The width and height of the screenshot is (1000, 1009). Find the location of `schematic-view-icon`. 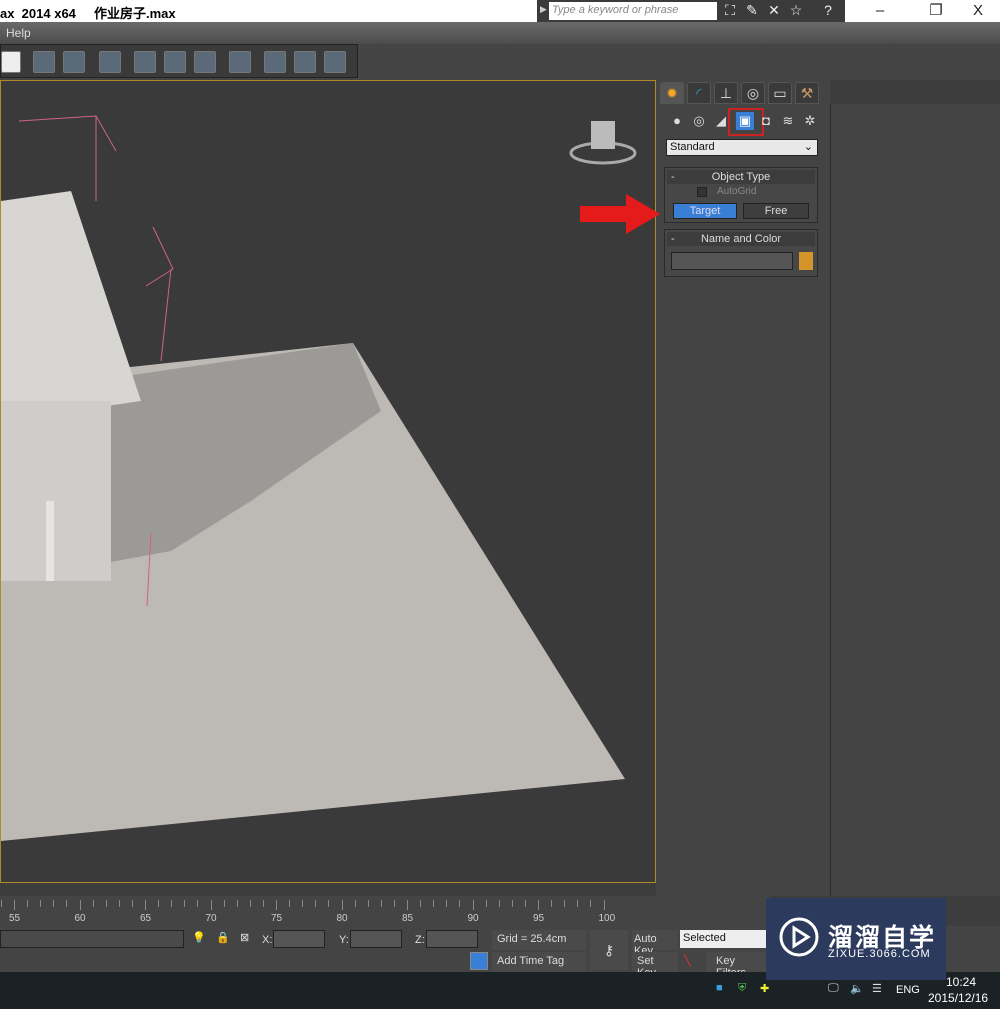

schematic-view-icon is located at coordinates (205, 62).